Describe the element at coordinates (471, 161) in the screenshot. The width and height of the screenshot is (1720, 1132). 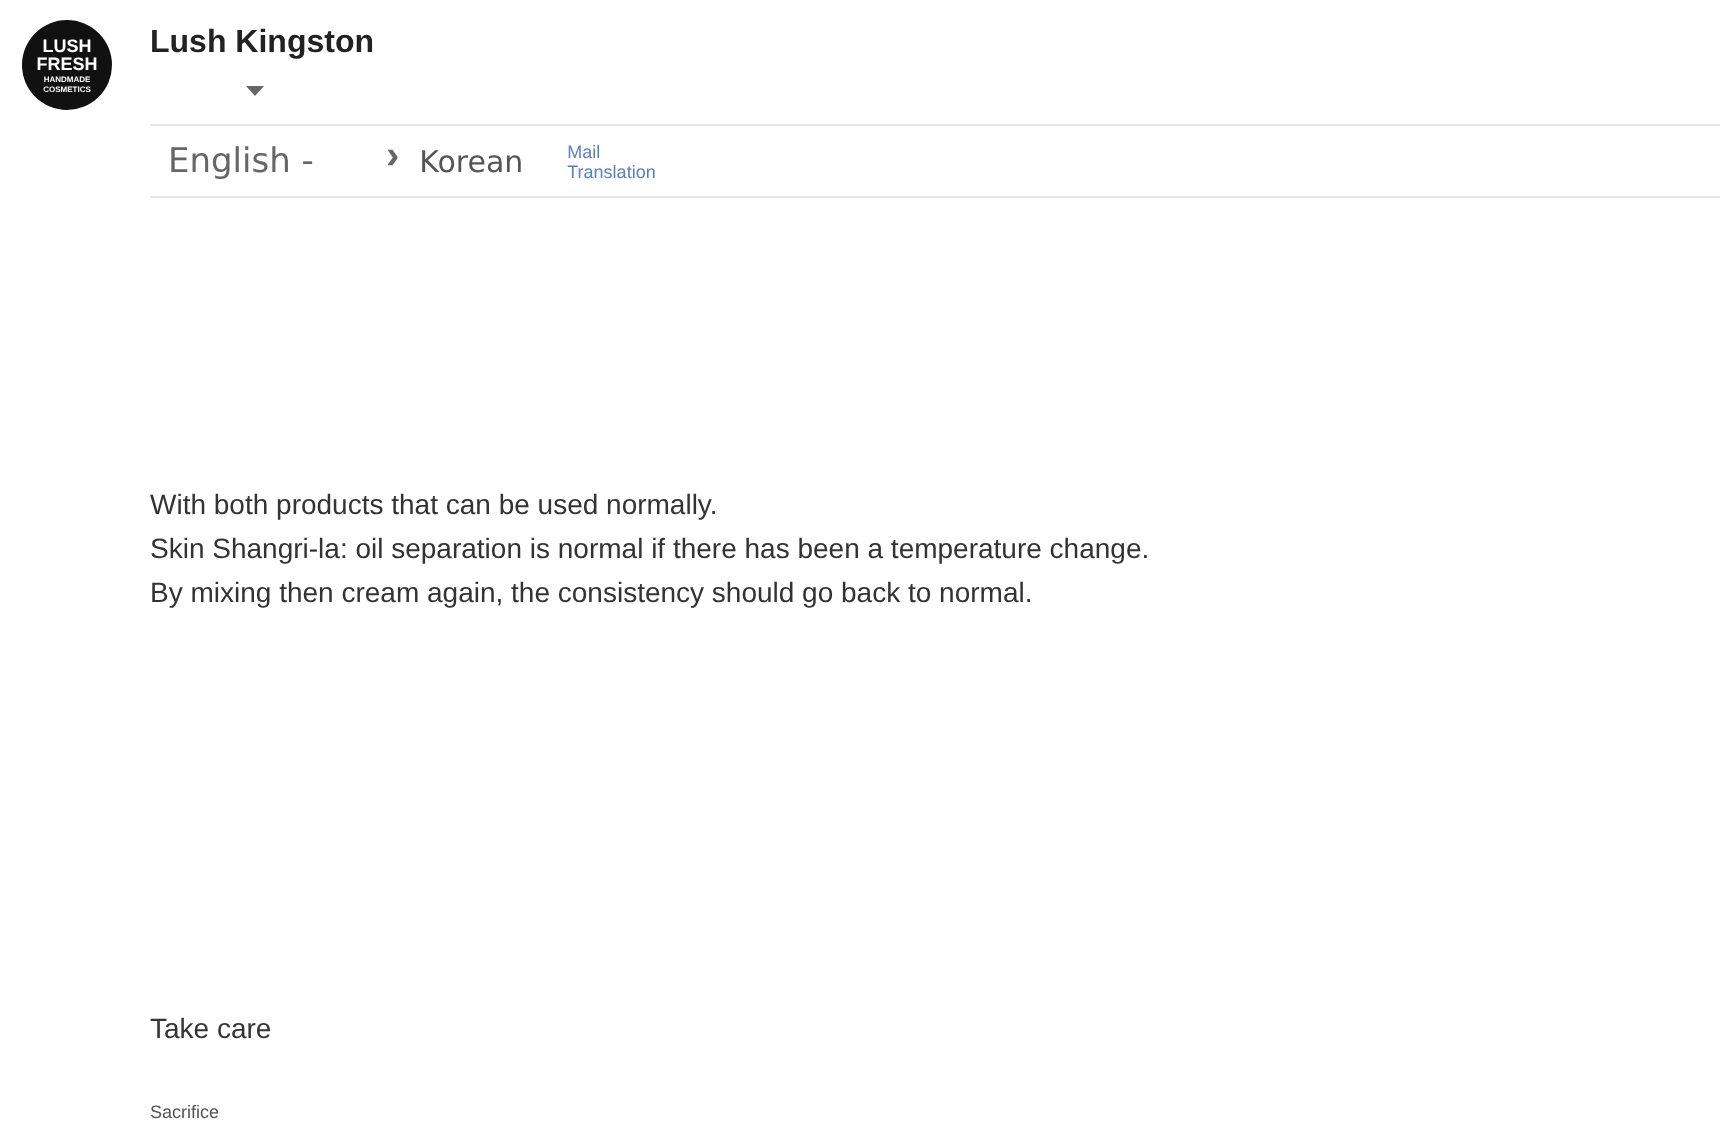
I see `target-language: Korean` at that location.